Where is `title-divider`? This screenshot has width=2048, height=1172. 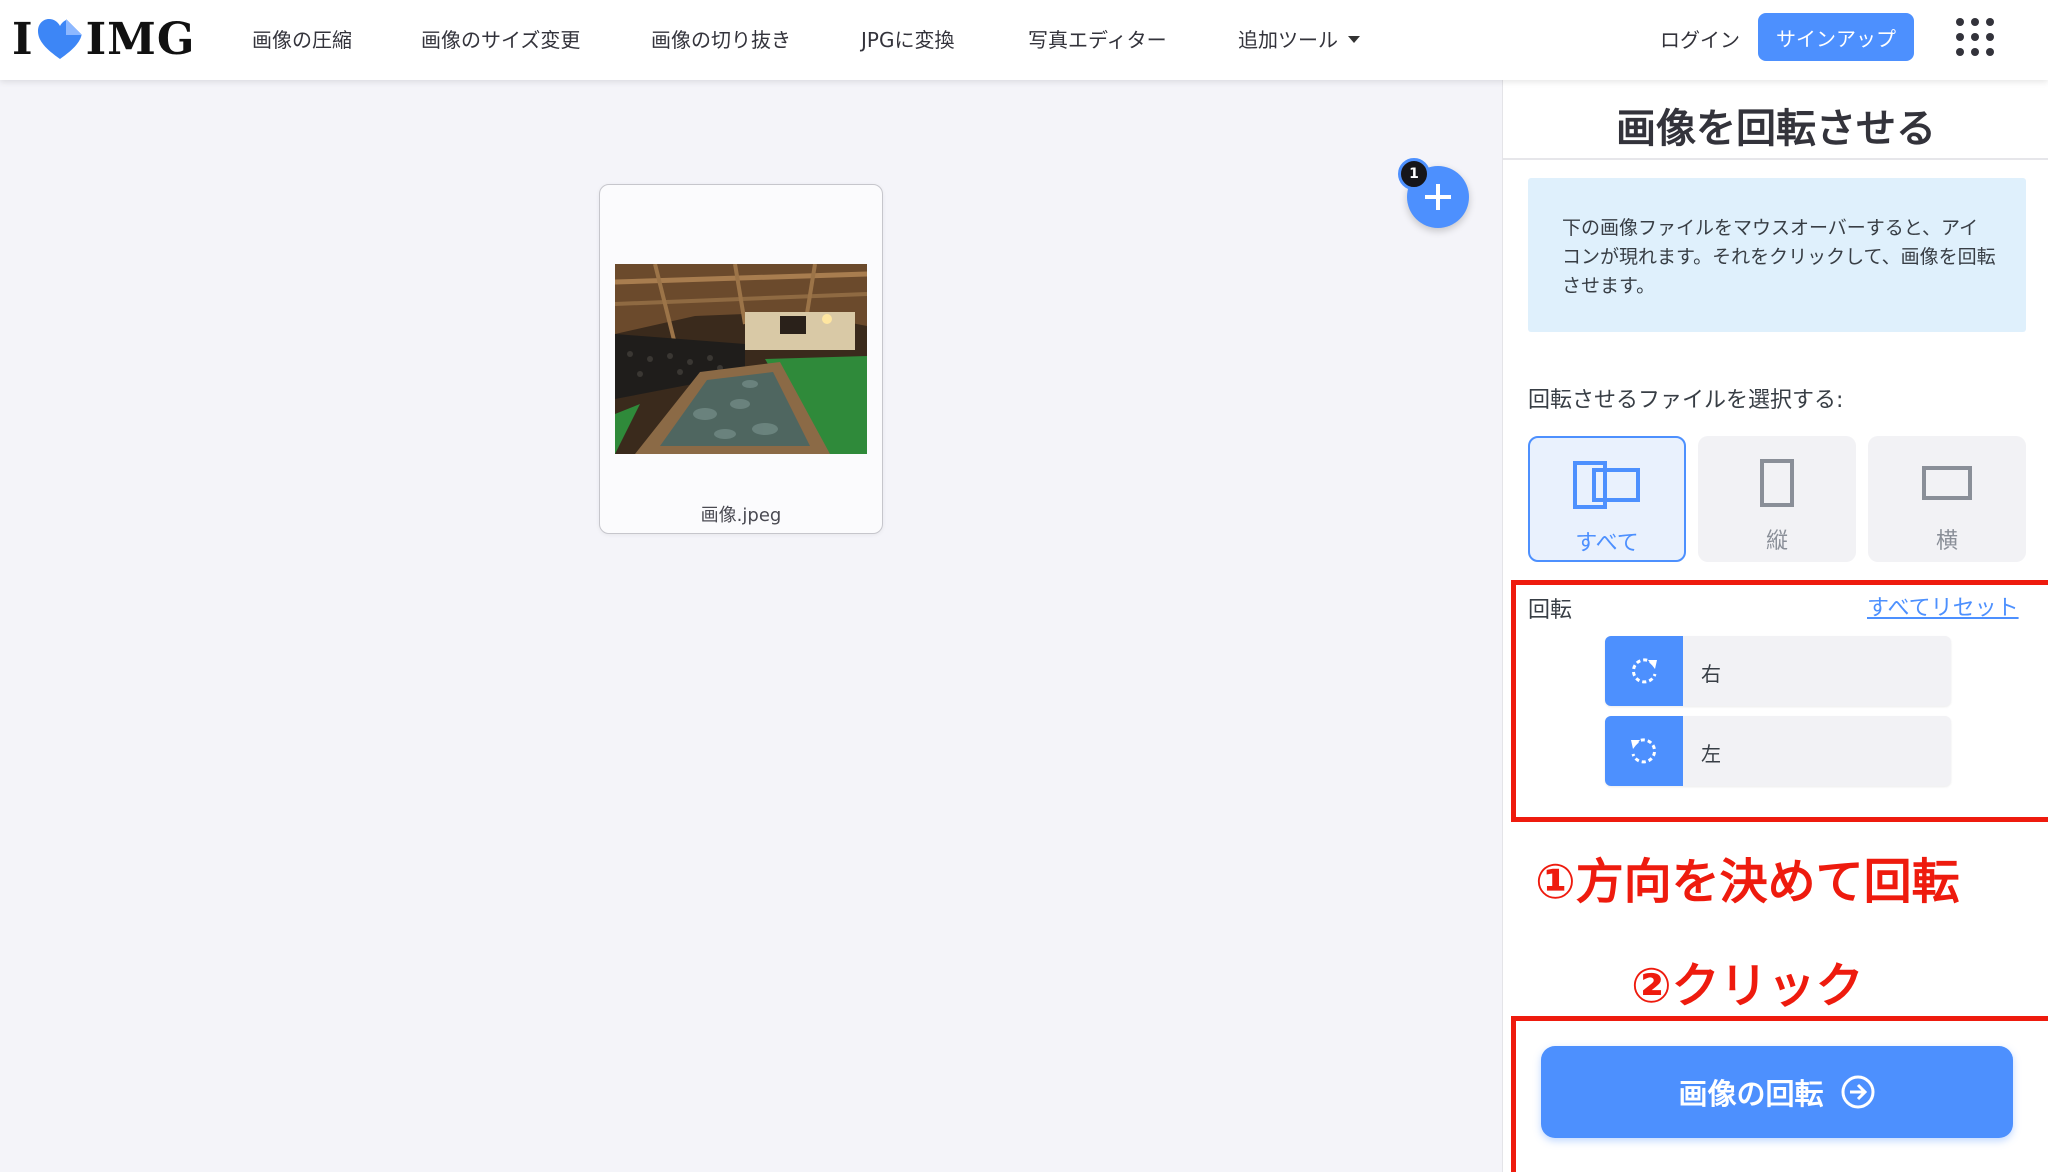 title-divider is located at coordinates (1775, 159).